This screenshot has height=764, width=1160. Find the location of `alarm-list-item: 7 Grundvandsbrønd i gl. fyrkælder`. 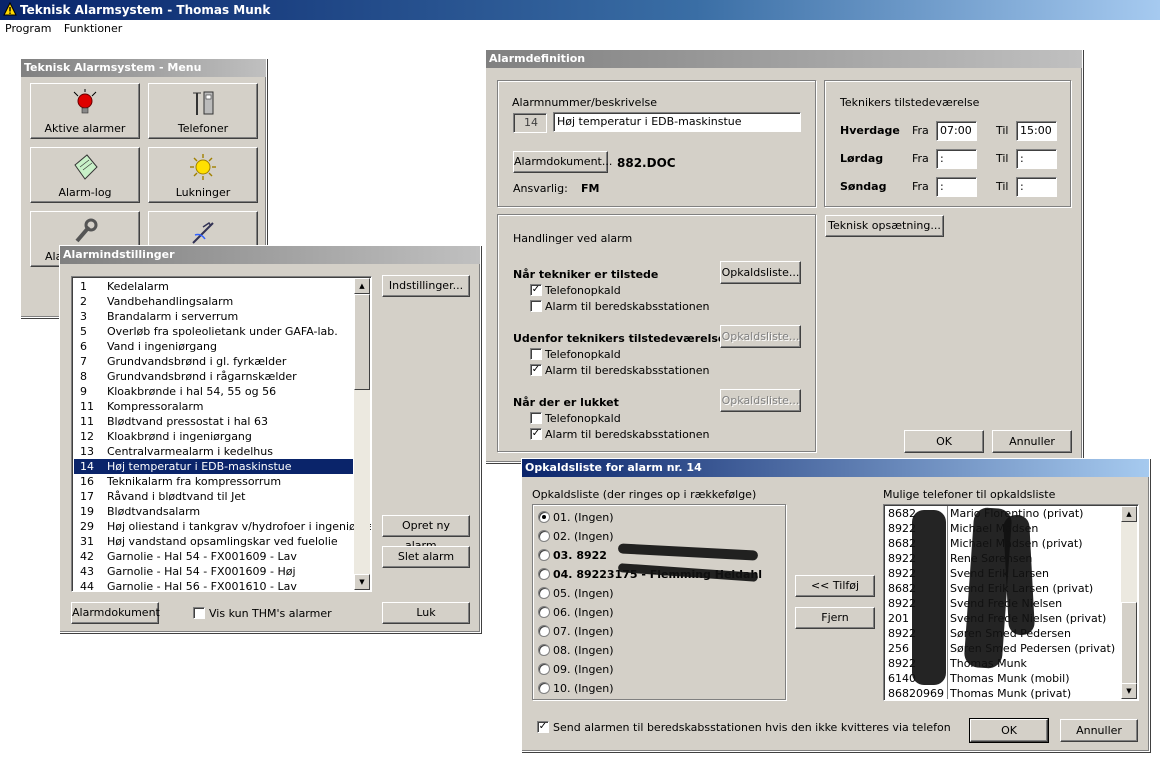

alarm-list-item: 7 Grundvandsbrønd i gl. fyrkælder is located at coordinates (213, 361).